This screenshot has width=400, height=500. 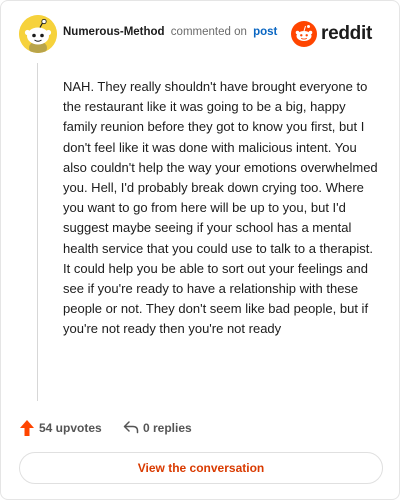 What do you see at coordinates (38, 34) in the screenshot?
I see `snoo-avatar-icon` at bounding box center [38, 34].